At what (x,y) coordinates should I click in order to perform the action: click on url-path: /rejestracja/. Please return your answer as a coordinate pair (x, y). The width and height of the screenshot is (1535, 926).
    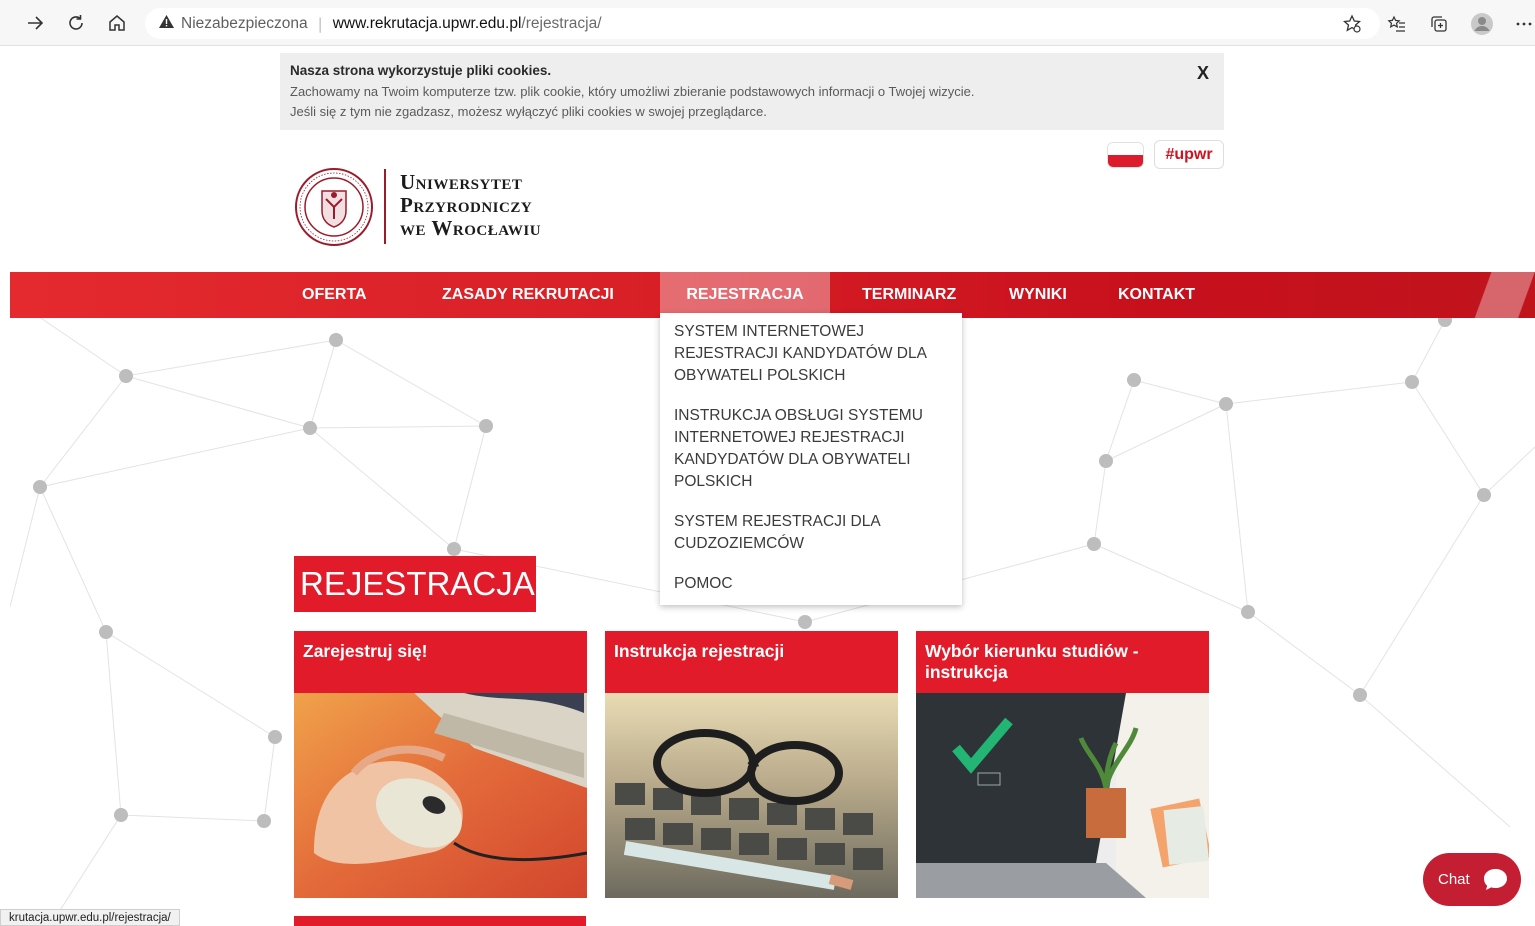
    Looking at the image, I should click on (561, 23).